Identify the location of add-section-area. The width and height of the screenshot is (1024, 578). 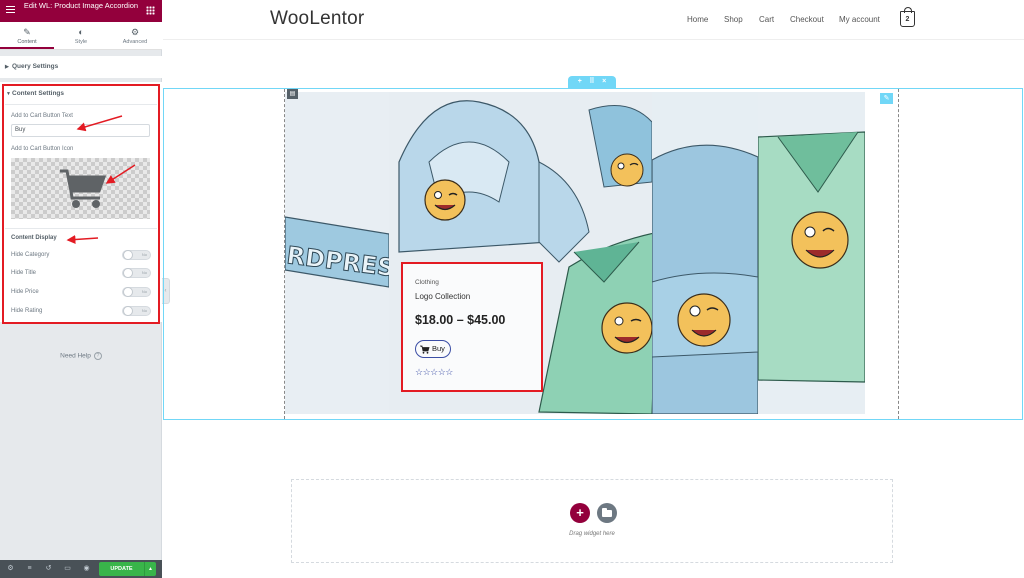
(592, 521).